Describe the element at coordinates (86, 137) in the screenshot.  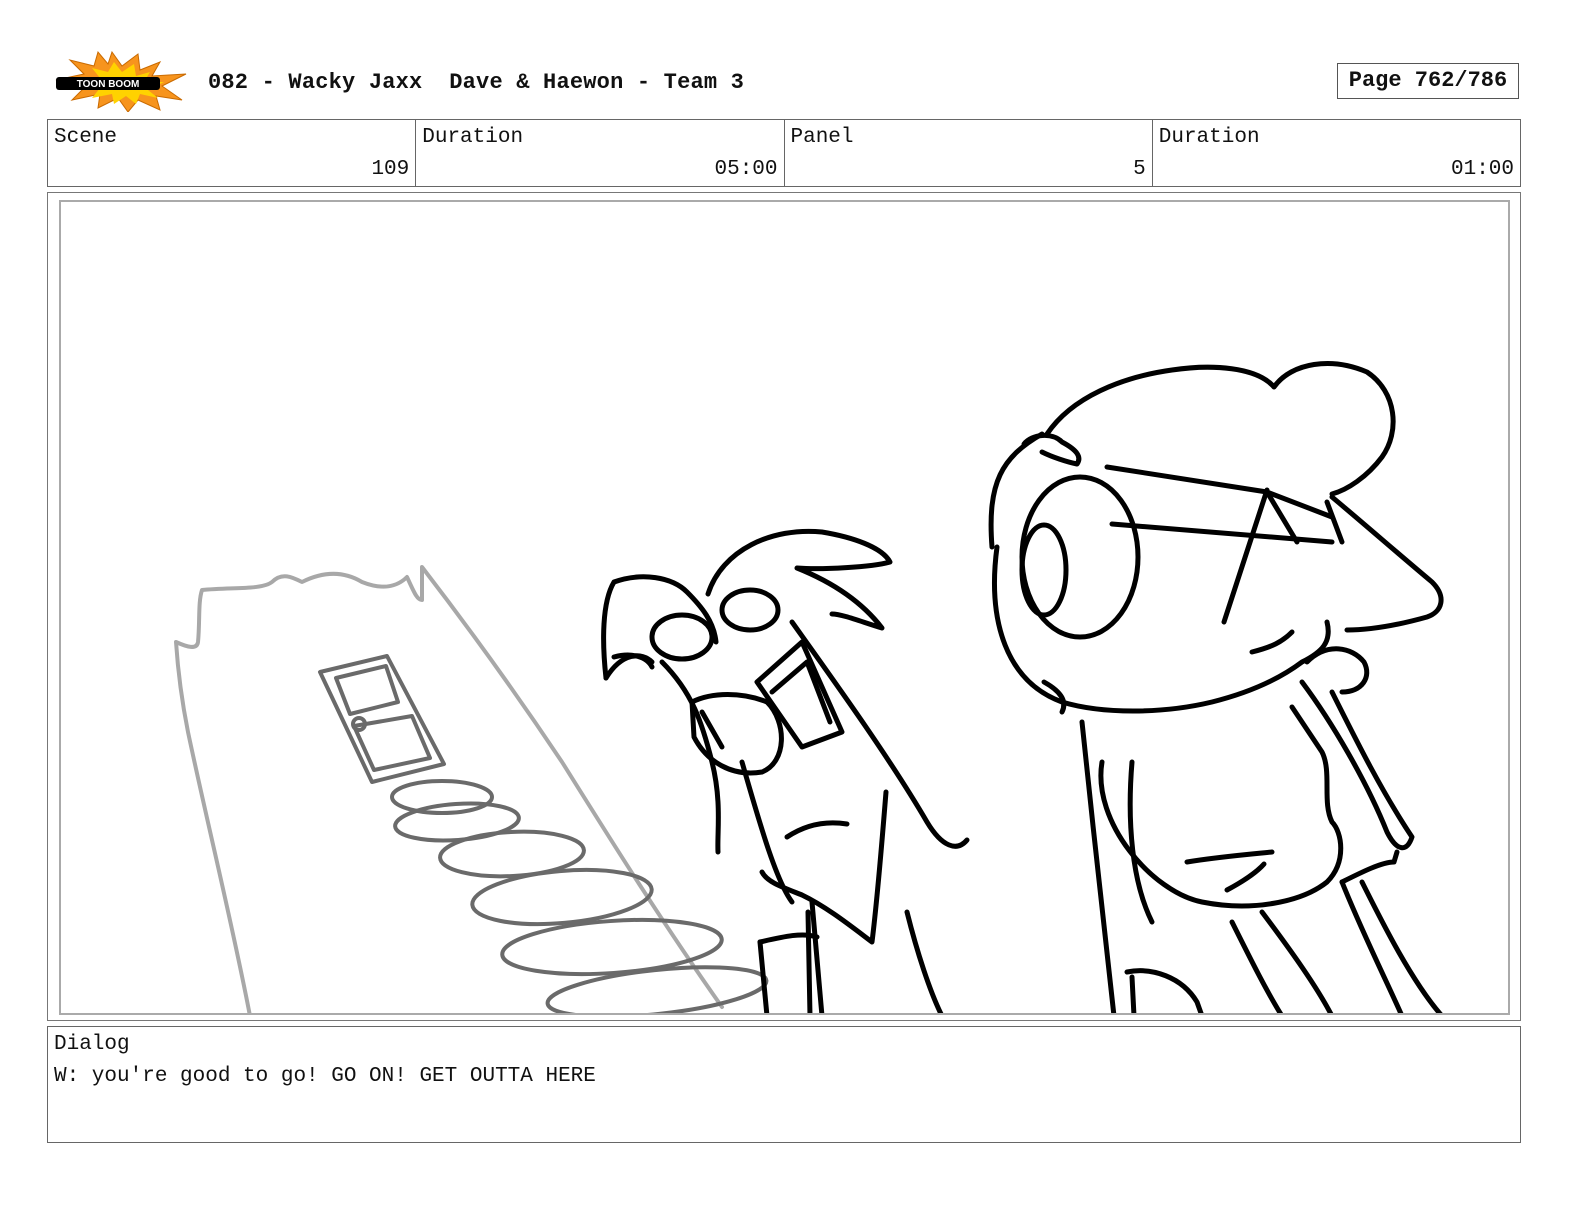
I see `scene-label: Scene` at that location.